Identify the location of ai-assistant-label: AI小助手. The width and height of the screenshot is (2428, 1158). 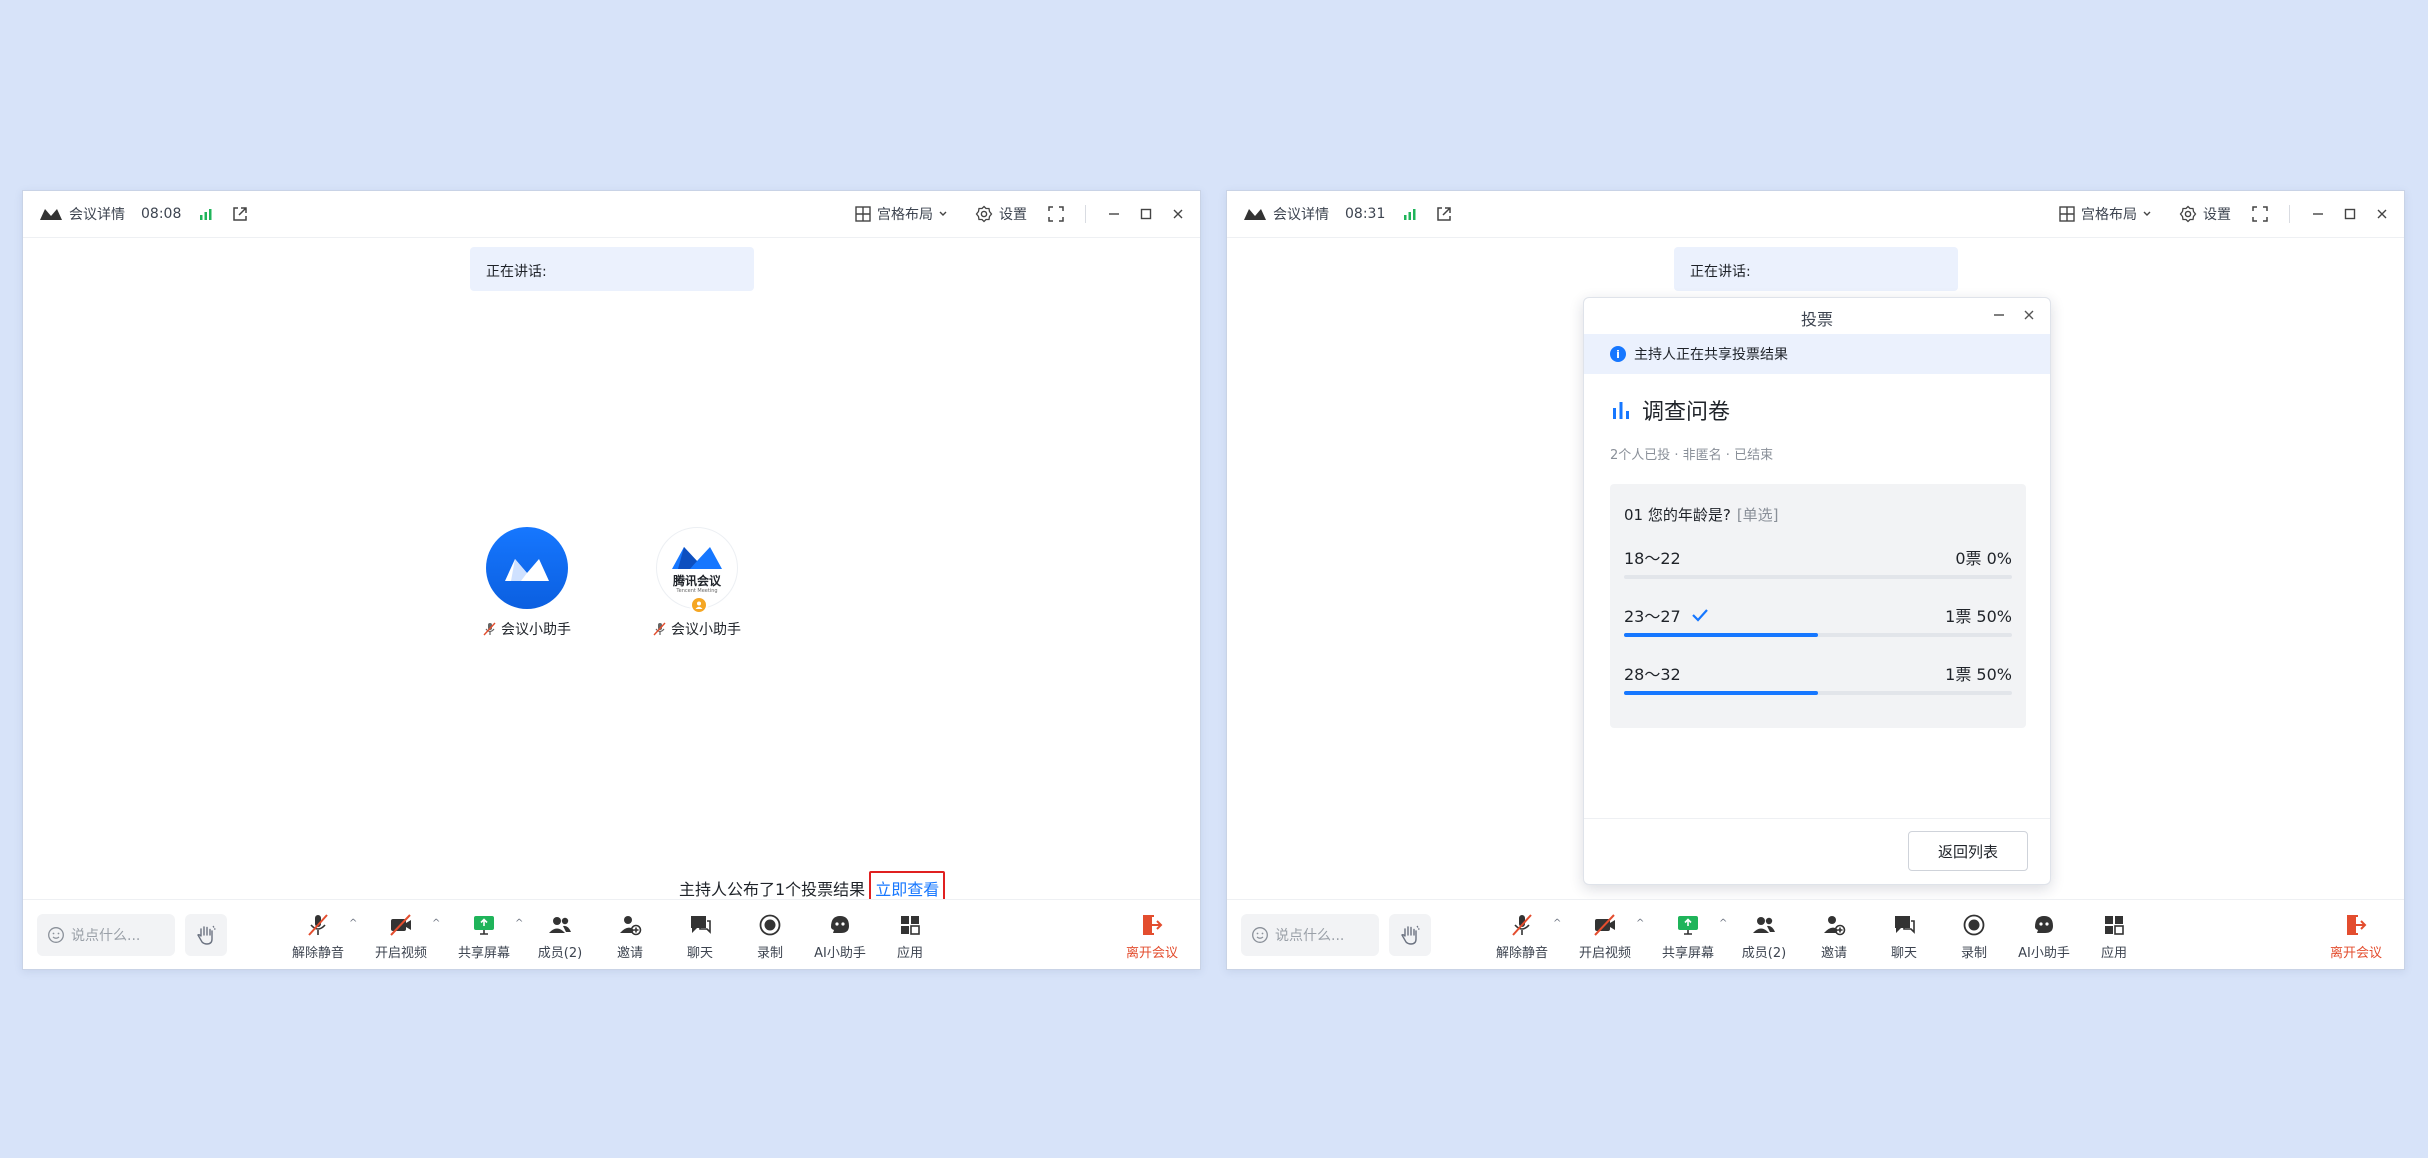
(2044, 953).